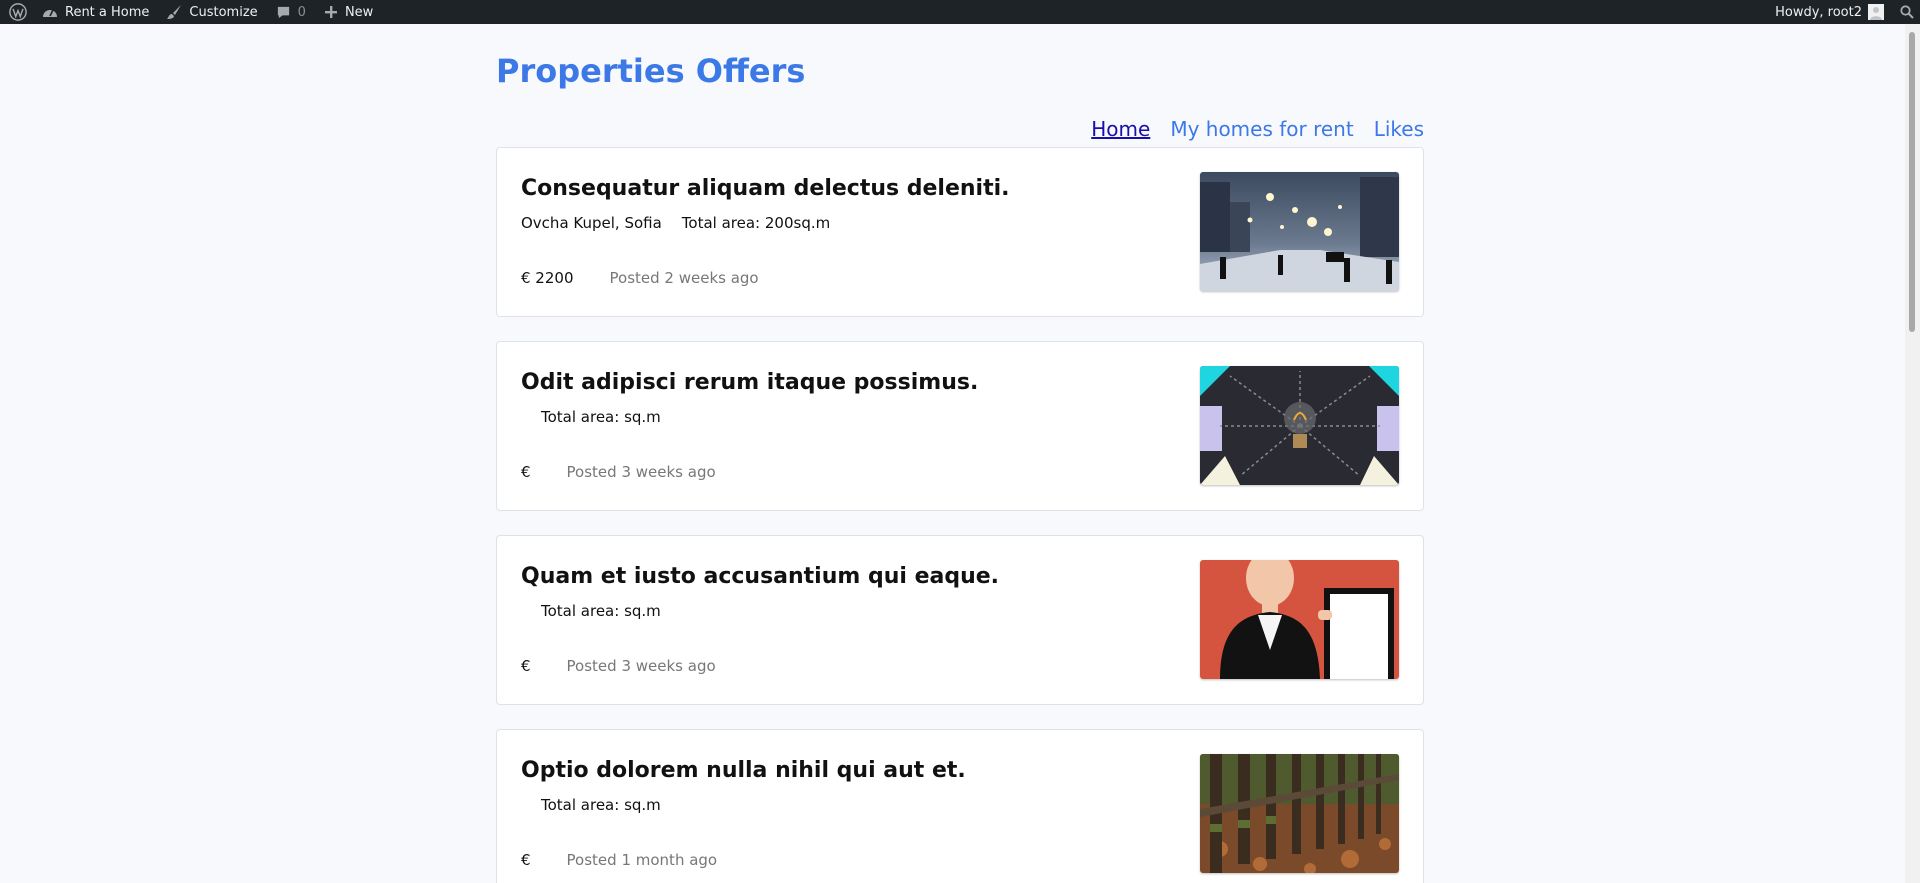 This screenshot has height=883, width=1920. Describe the element at coordinates (749, 382) in the screenshot. I see `listing-title: Odit adipisci rerum itaque possimus.` at that location.